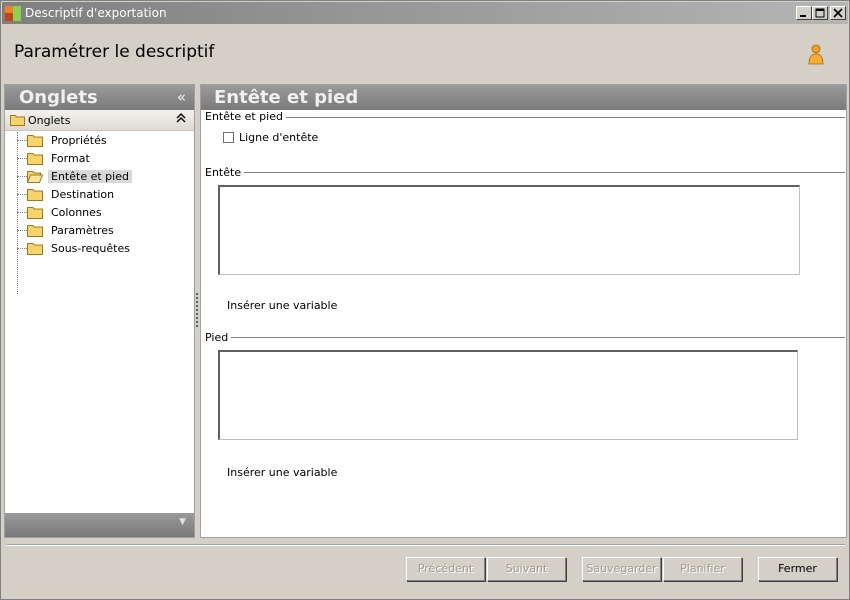 The image size is (850, 600). I want to click on tree-item-sous-requetes: Sous-requêtes, so click(99, 249).